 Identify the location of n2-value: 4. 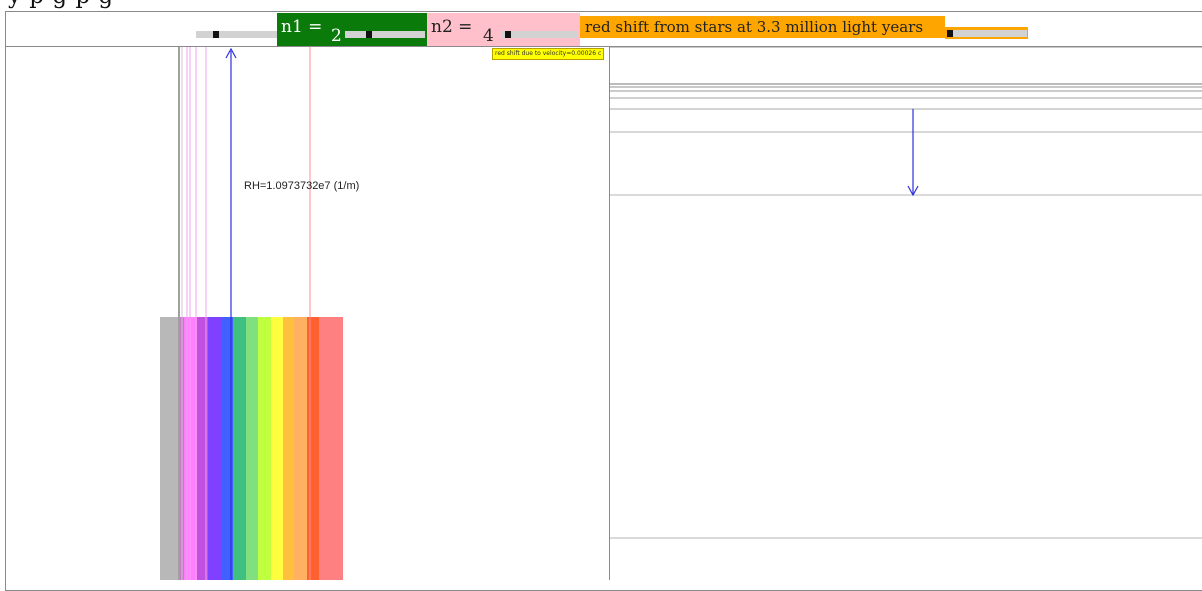
(488, 36).